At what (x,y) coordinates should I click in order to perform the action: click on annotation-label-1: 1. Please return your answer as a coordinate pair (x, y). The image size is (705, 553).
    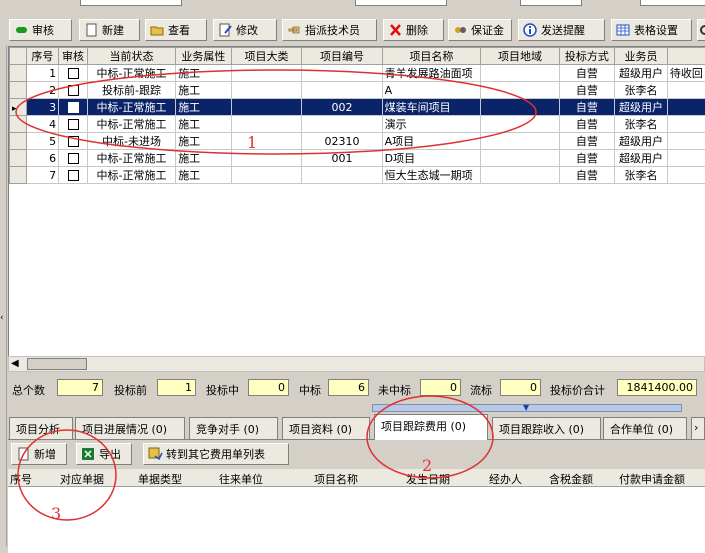
    Looking at the image, I should click on (252, 142).